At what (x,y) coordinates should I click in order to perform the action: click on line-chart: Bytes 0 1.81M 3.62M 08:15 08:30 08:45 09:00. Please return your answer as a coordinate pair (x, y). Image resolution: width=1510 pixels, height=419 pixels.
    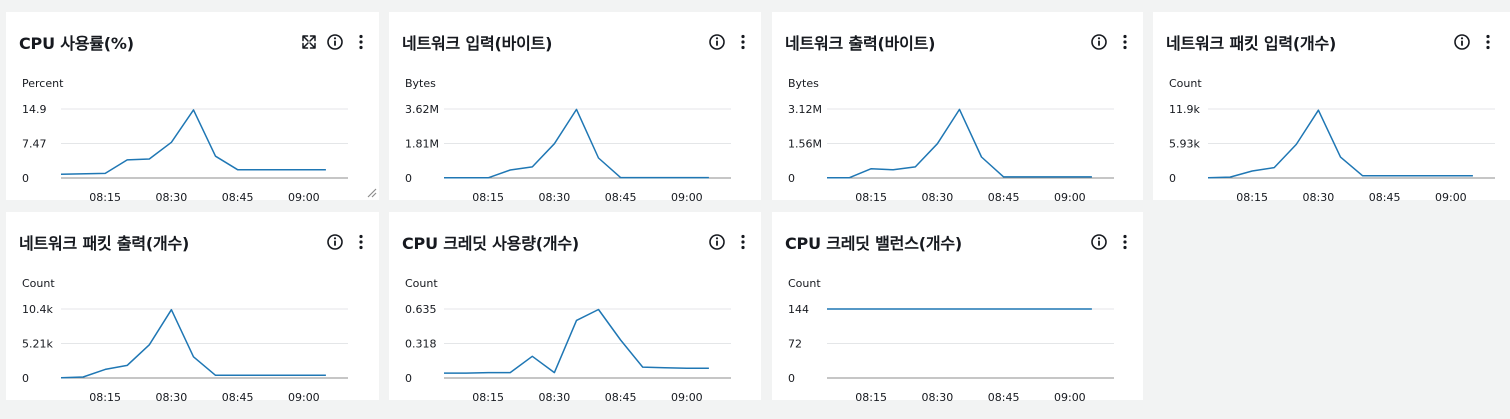
    Looking at the image, I should click on (568, 140).